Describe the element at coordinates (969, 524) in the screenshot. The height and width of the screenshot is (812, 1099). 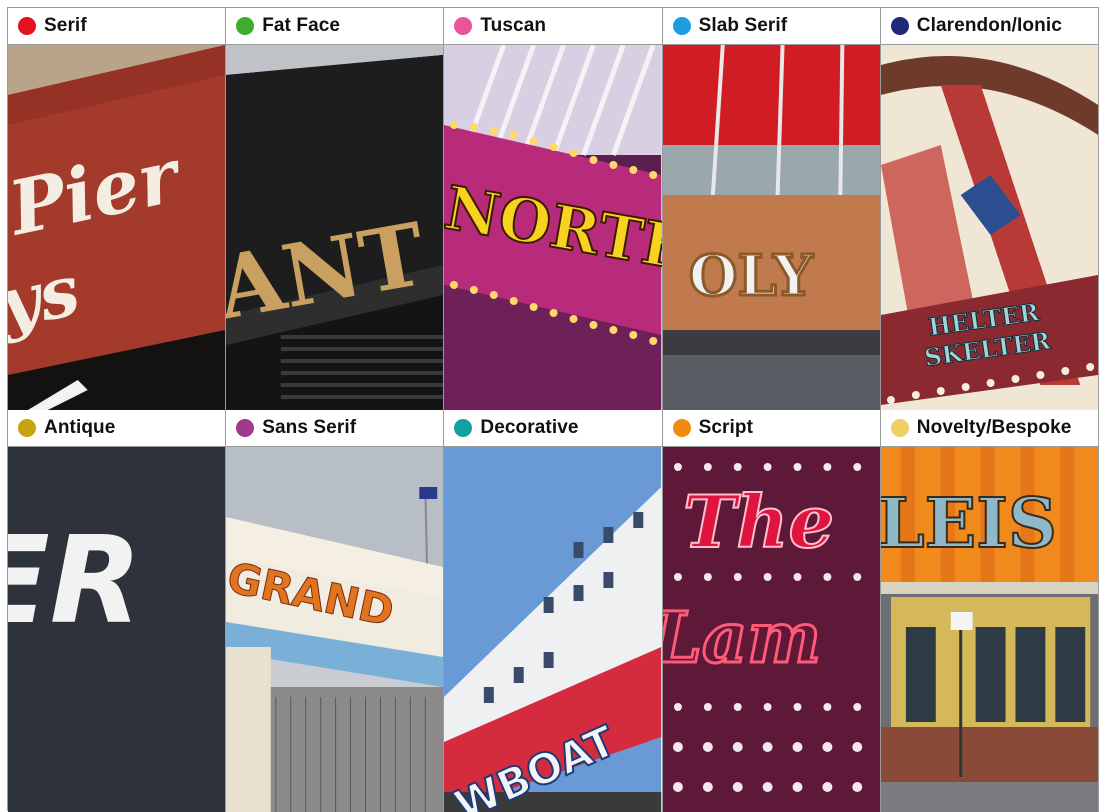
I see `sign-text: LEIS` at that location.